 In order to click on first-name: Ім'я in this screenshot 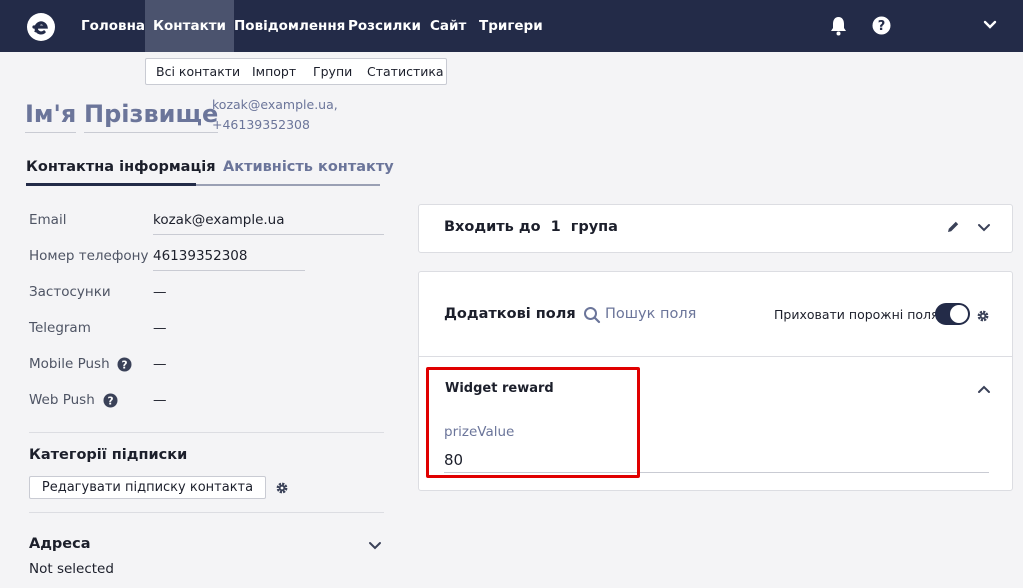, I will do `click(51, 116)`.